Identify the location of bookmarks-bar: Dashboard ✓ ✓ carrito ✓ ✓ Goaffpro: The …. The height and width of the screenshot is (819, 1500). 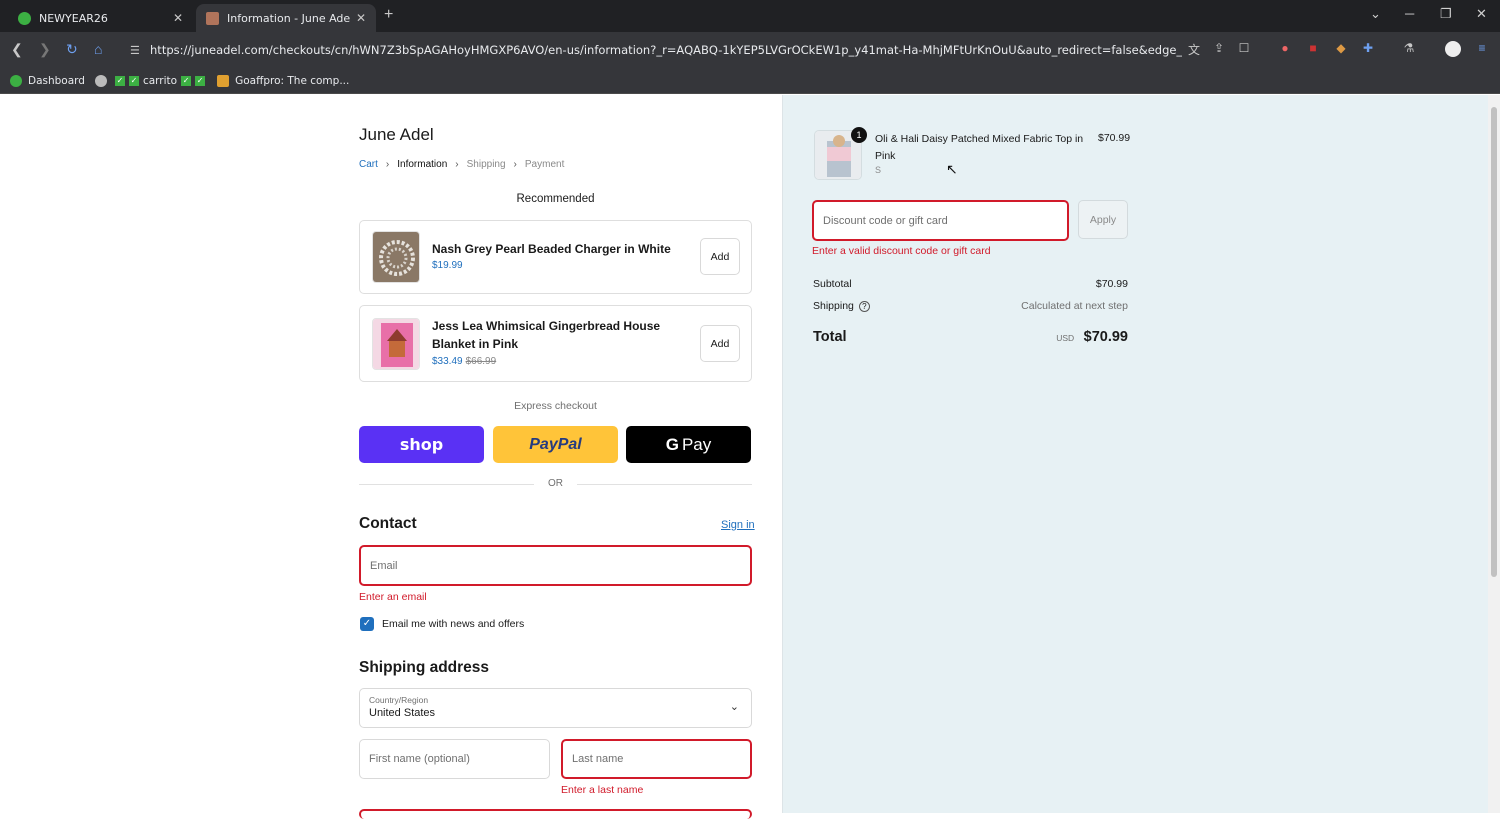
(750, 81).